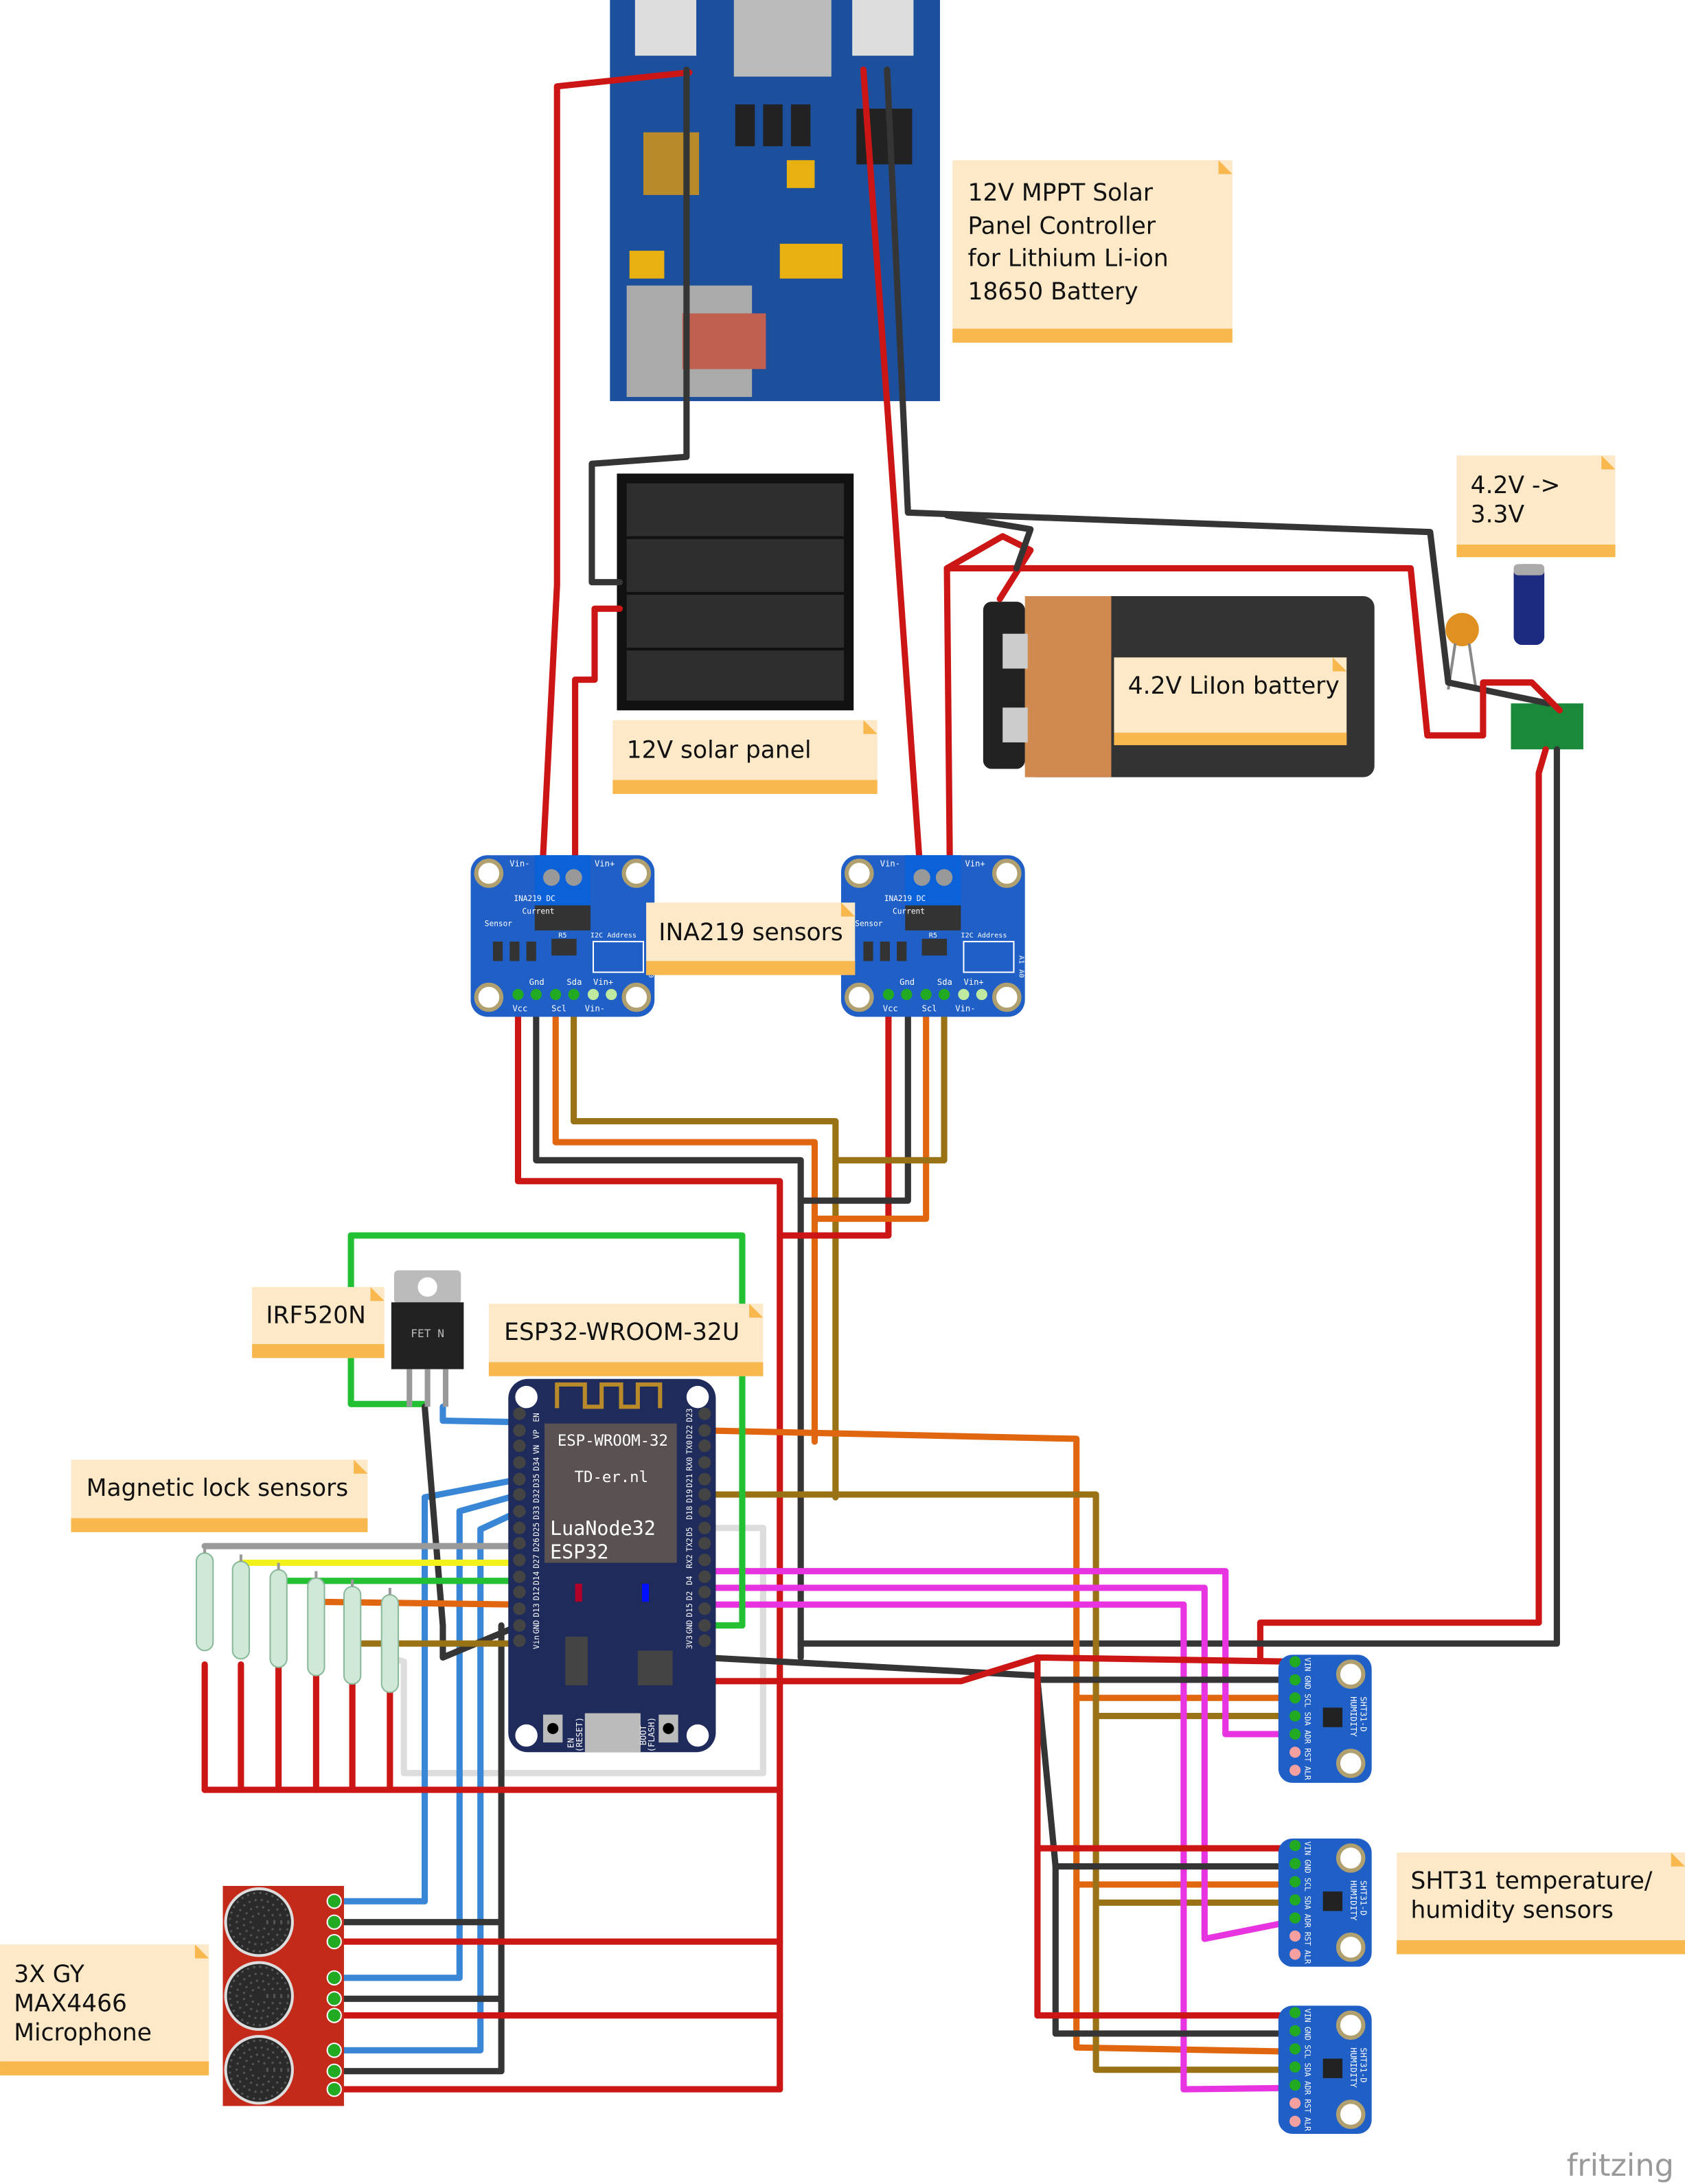  Describe the element at coordinates (283, 1995) in the screenshot. I see `max4466-microphones` at that location.